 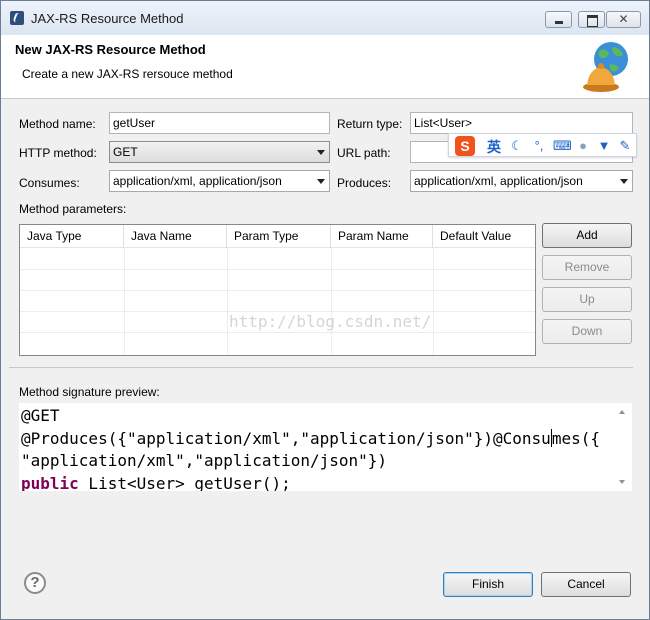 I want to click on consumes-combo: application/xml, application/json, so click(x=219, y=181).